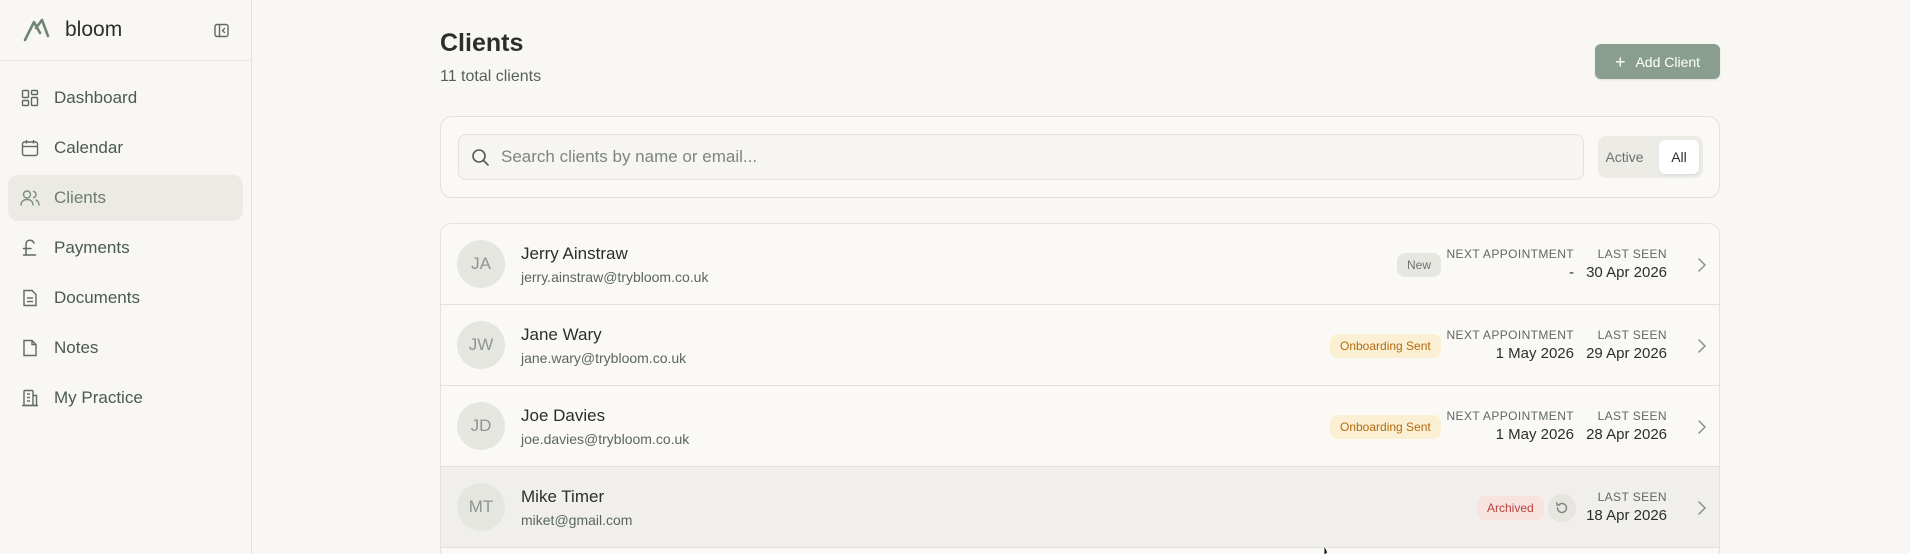 This screenshot has height=554, width=1910. Describe the element at coordinates (30, 298) in the screenshot. I see `document-icon` at that location.